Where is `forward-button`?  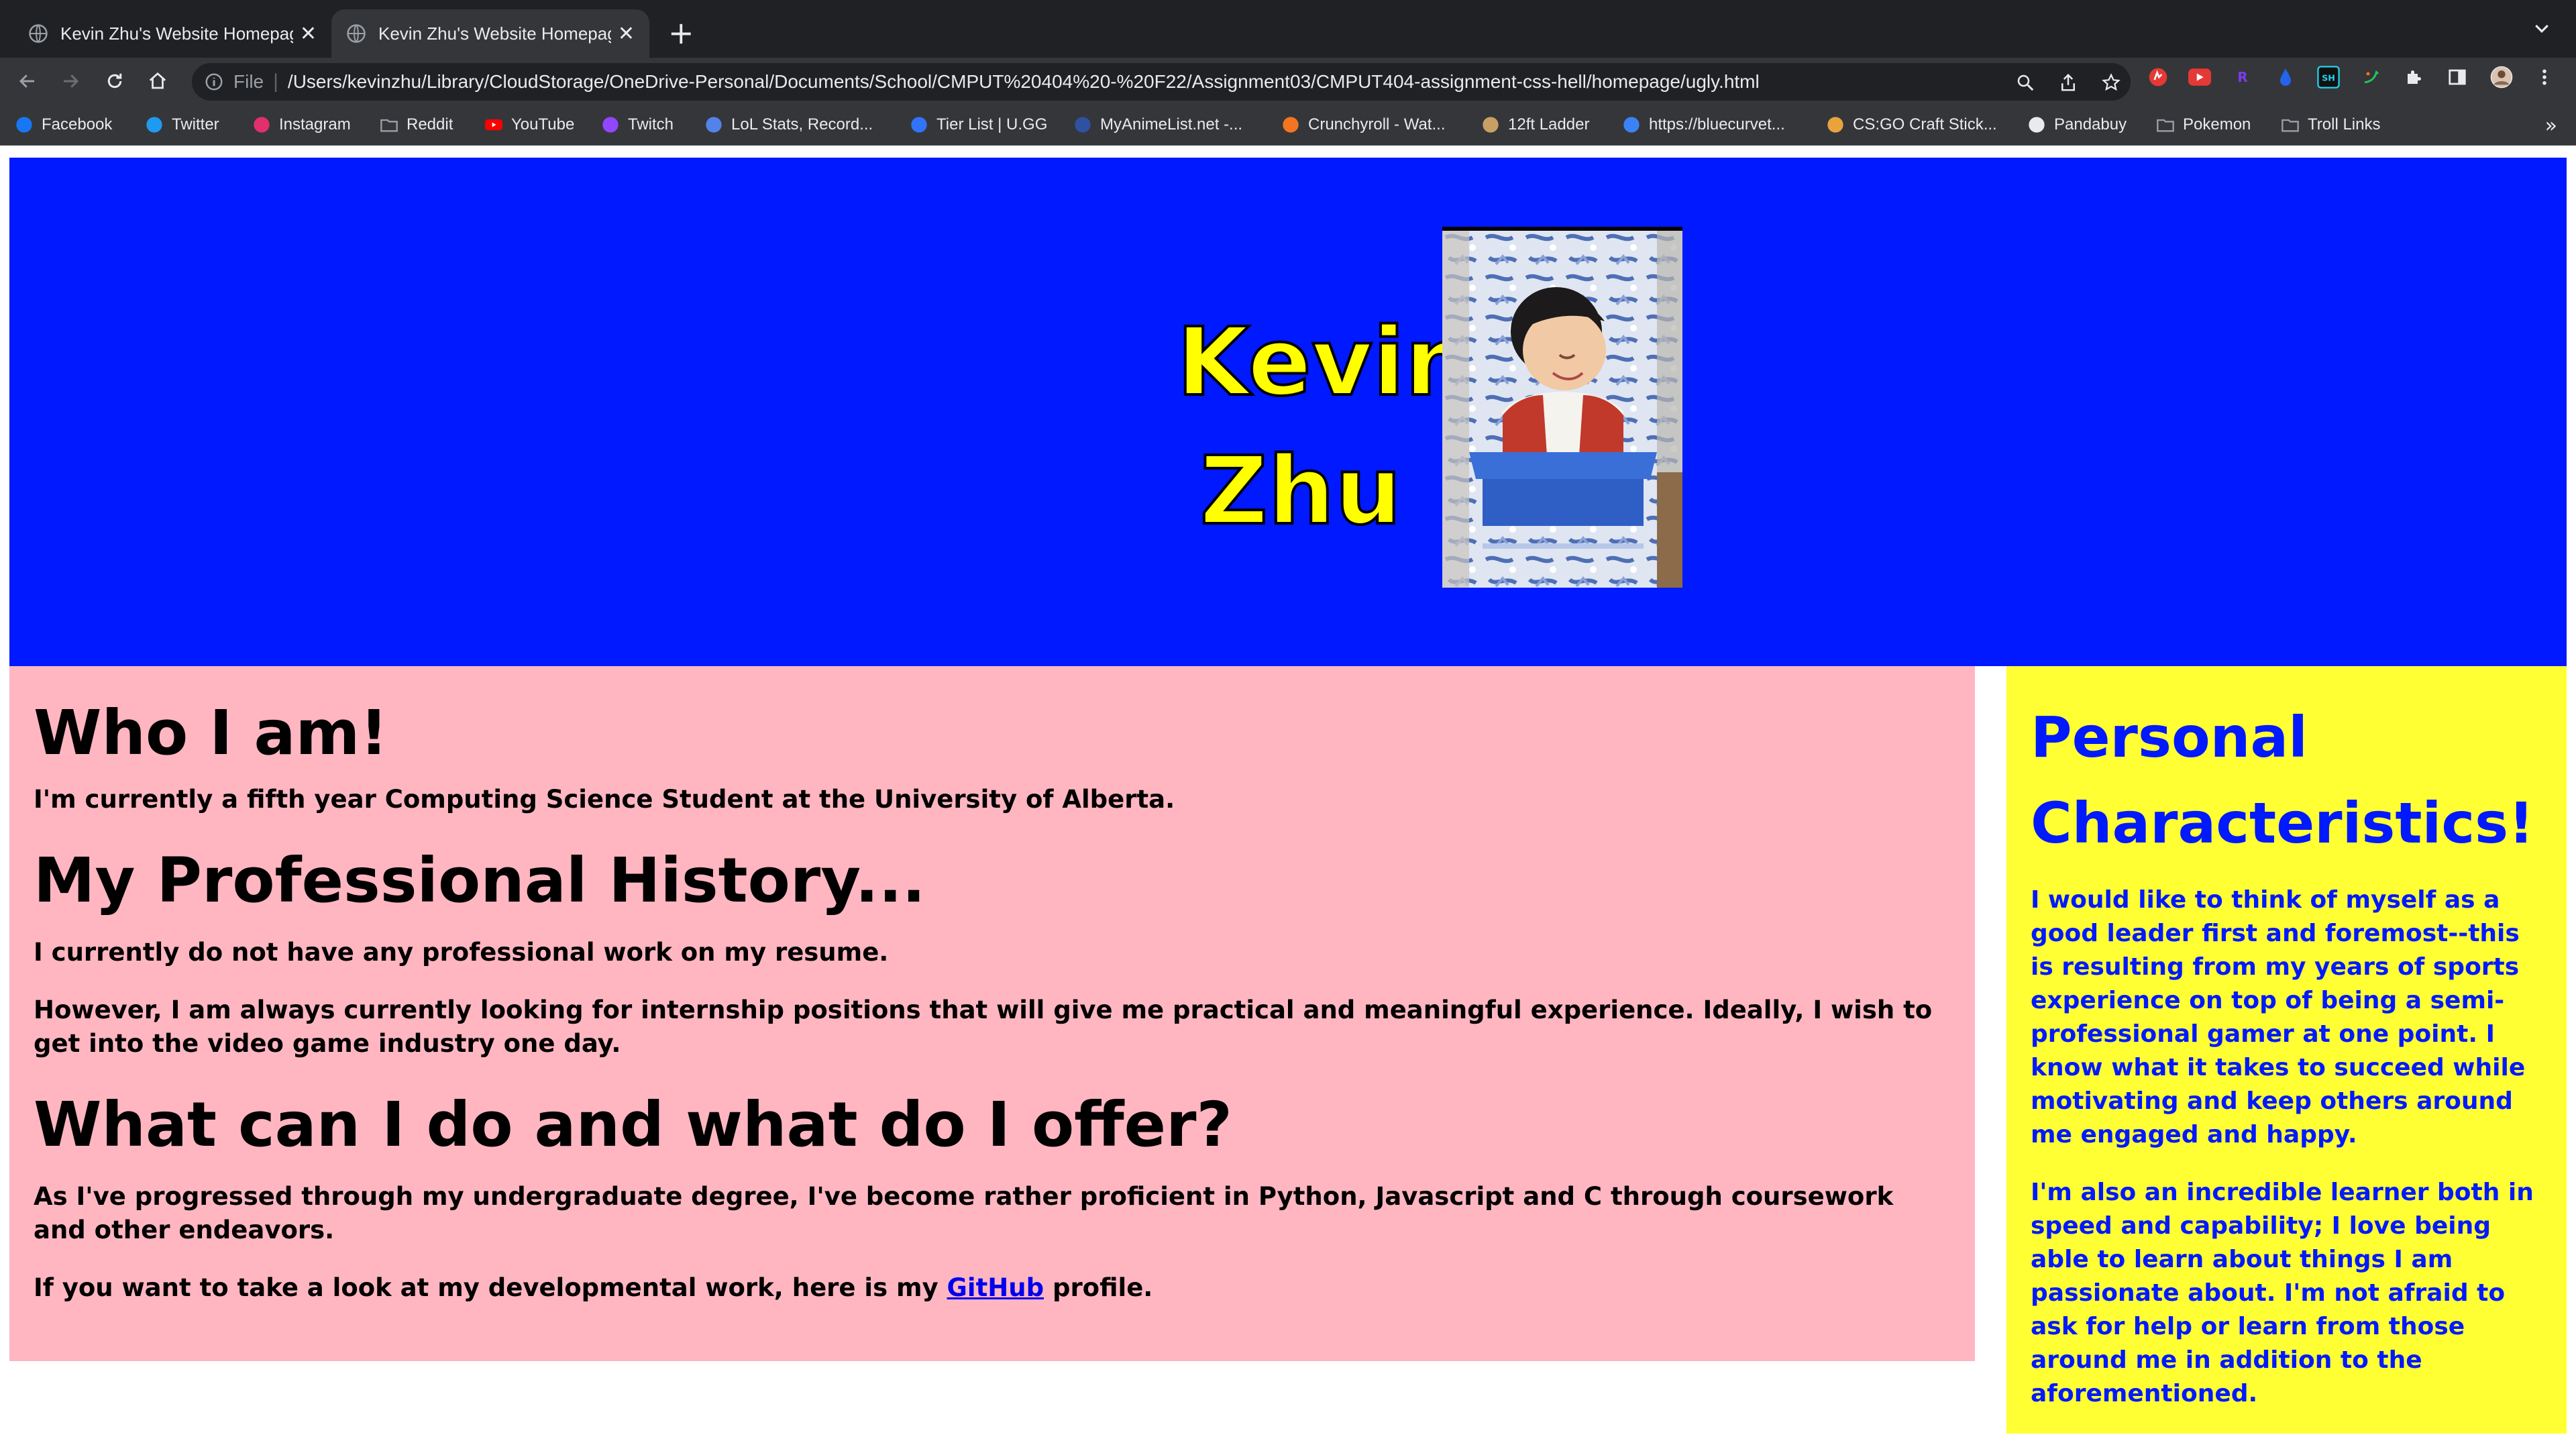 forward-button is located at coordinates (70, 81).